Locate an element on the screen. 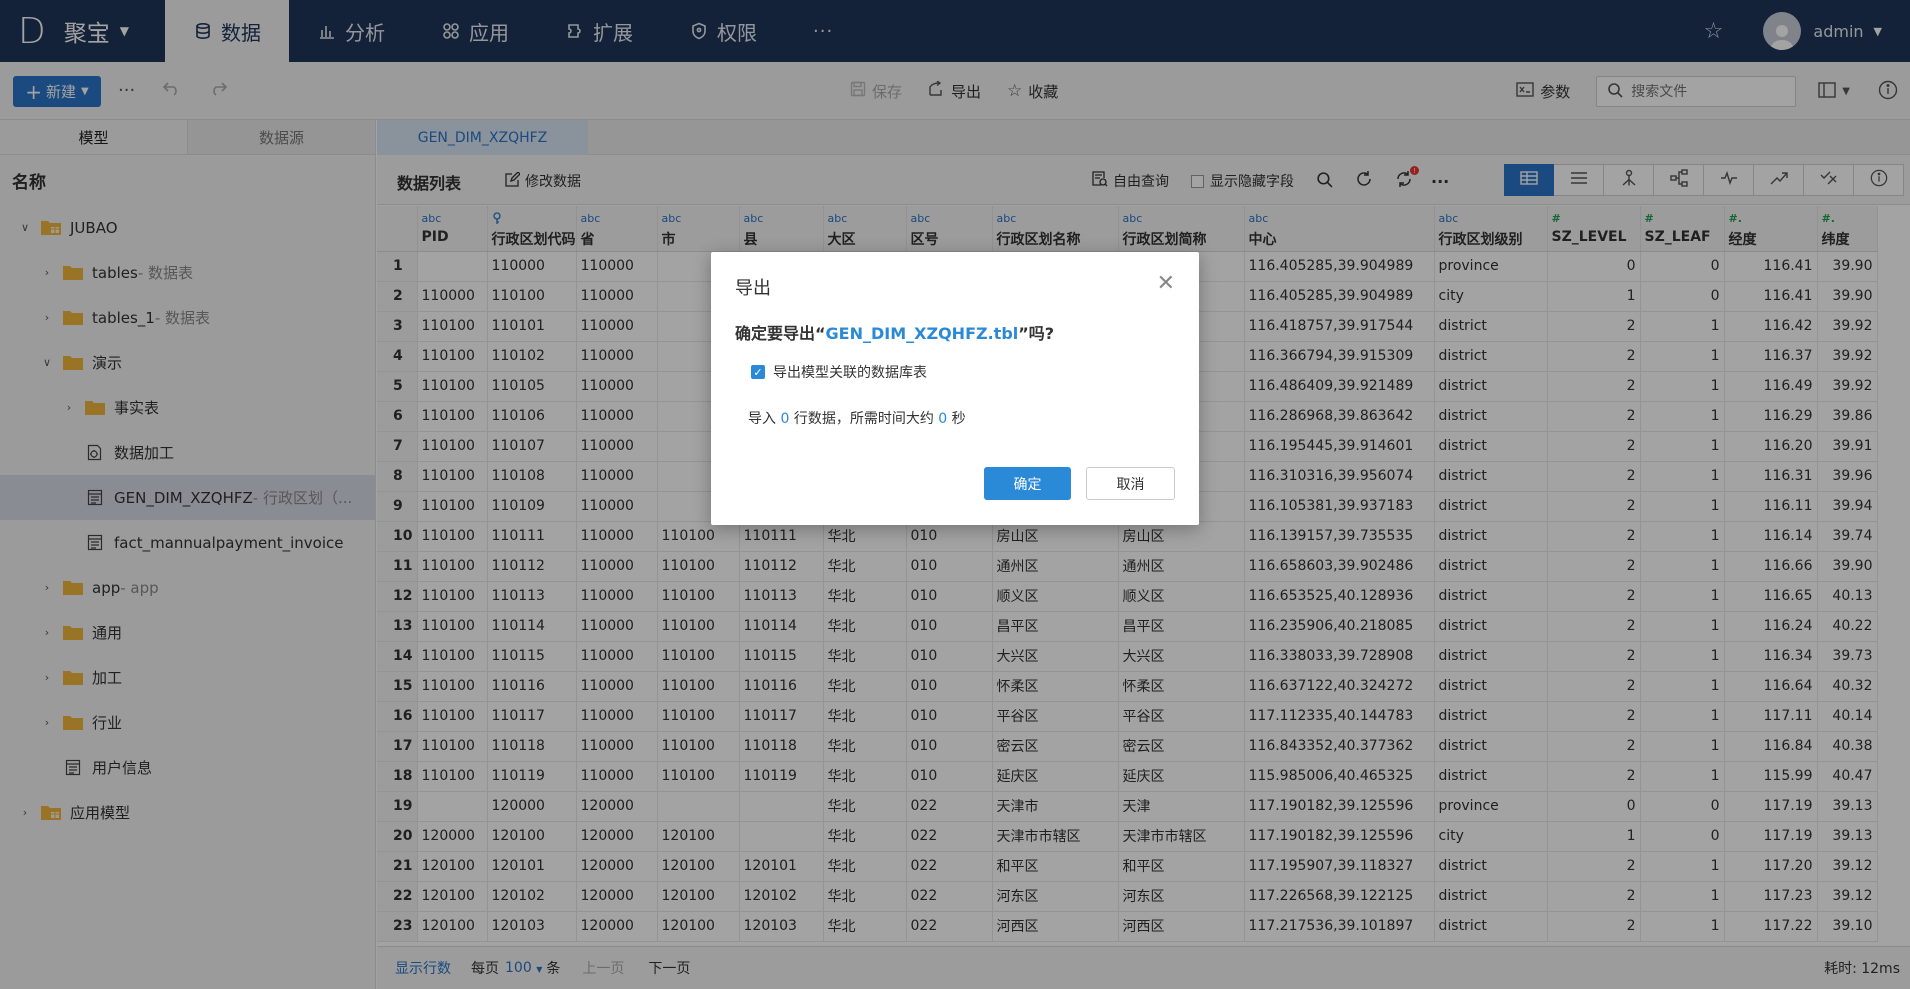  export-related-tables-checkbox: ✓ 导出模型关联的数据库表 is located at coordinates (839, 372).